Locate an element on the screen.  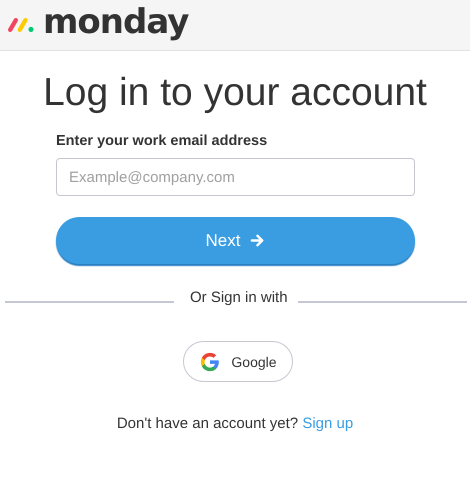
google-icon is located at coordinates (210, 361).